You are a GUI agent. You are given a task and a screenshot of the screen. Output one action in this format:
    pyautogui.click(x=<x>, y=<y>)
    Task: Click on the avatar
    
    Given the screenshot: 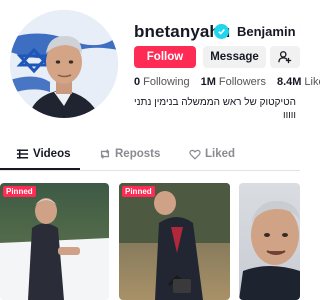 What is the action you would take?
    pyautogui.click(x=64, y=64)
    